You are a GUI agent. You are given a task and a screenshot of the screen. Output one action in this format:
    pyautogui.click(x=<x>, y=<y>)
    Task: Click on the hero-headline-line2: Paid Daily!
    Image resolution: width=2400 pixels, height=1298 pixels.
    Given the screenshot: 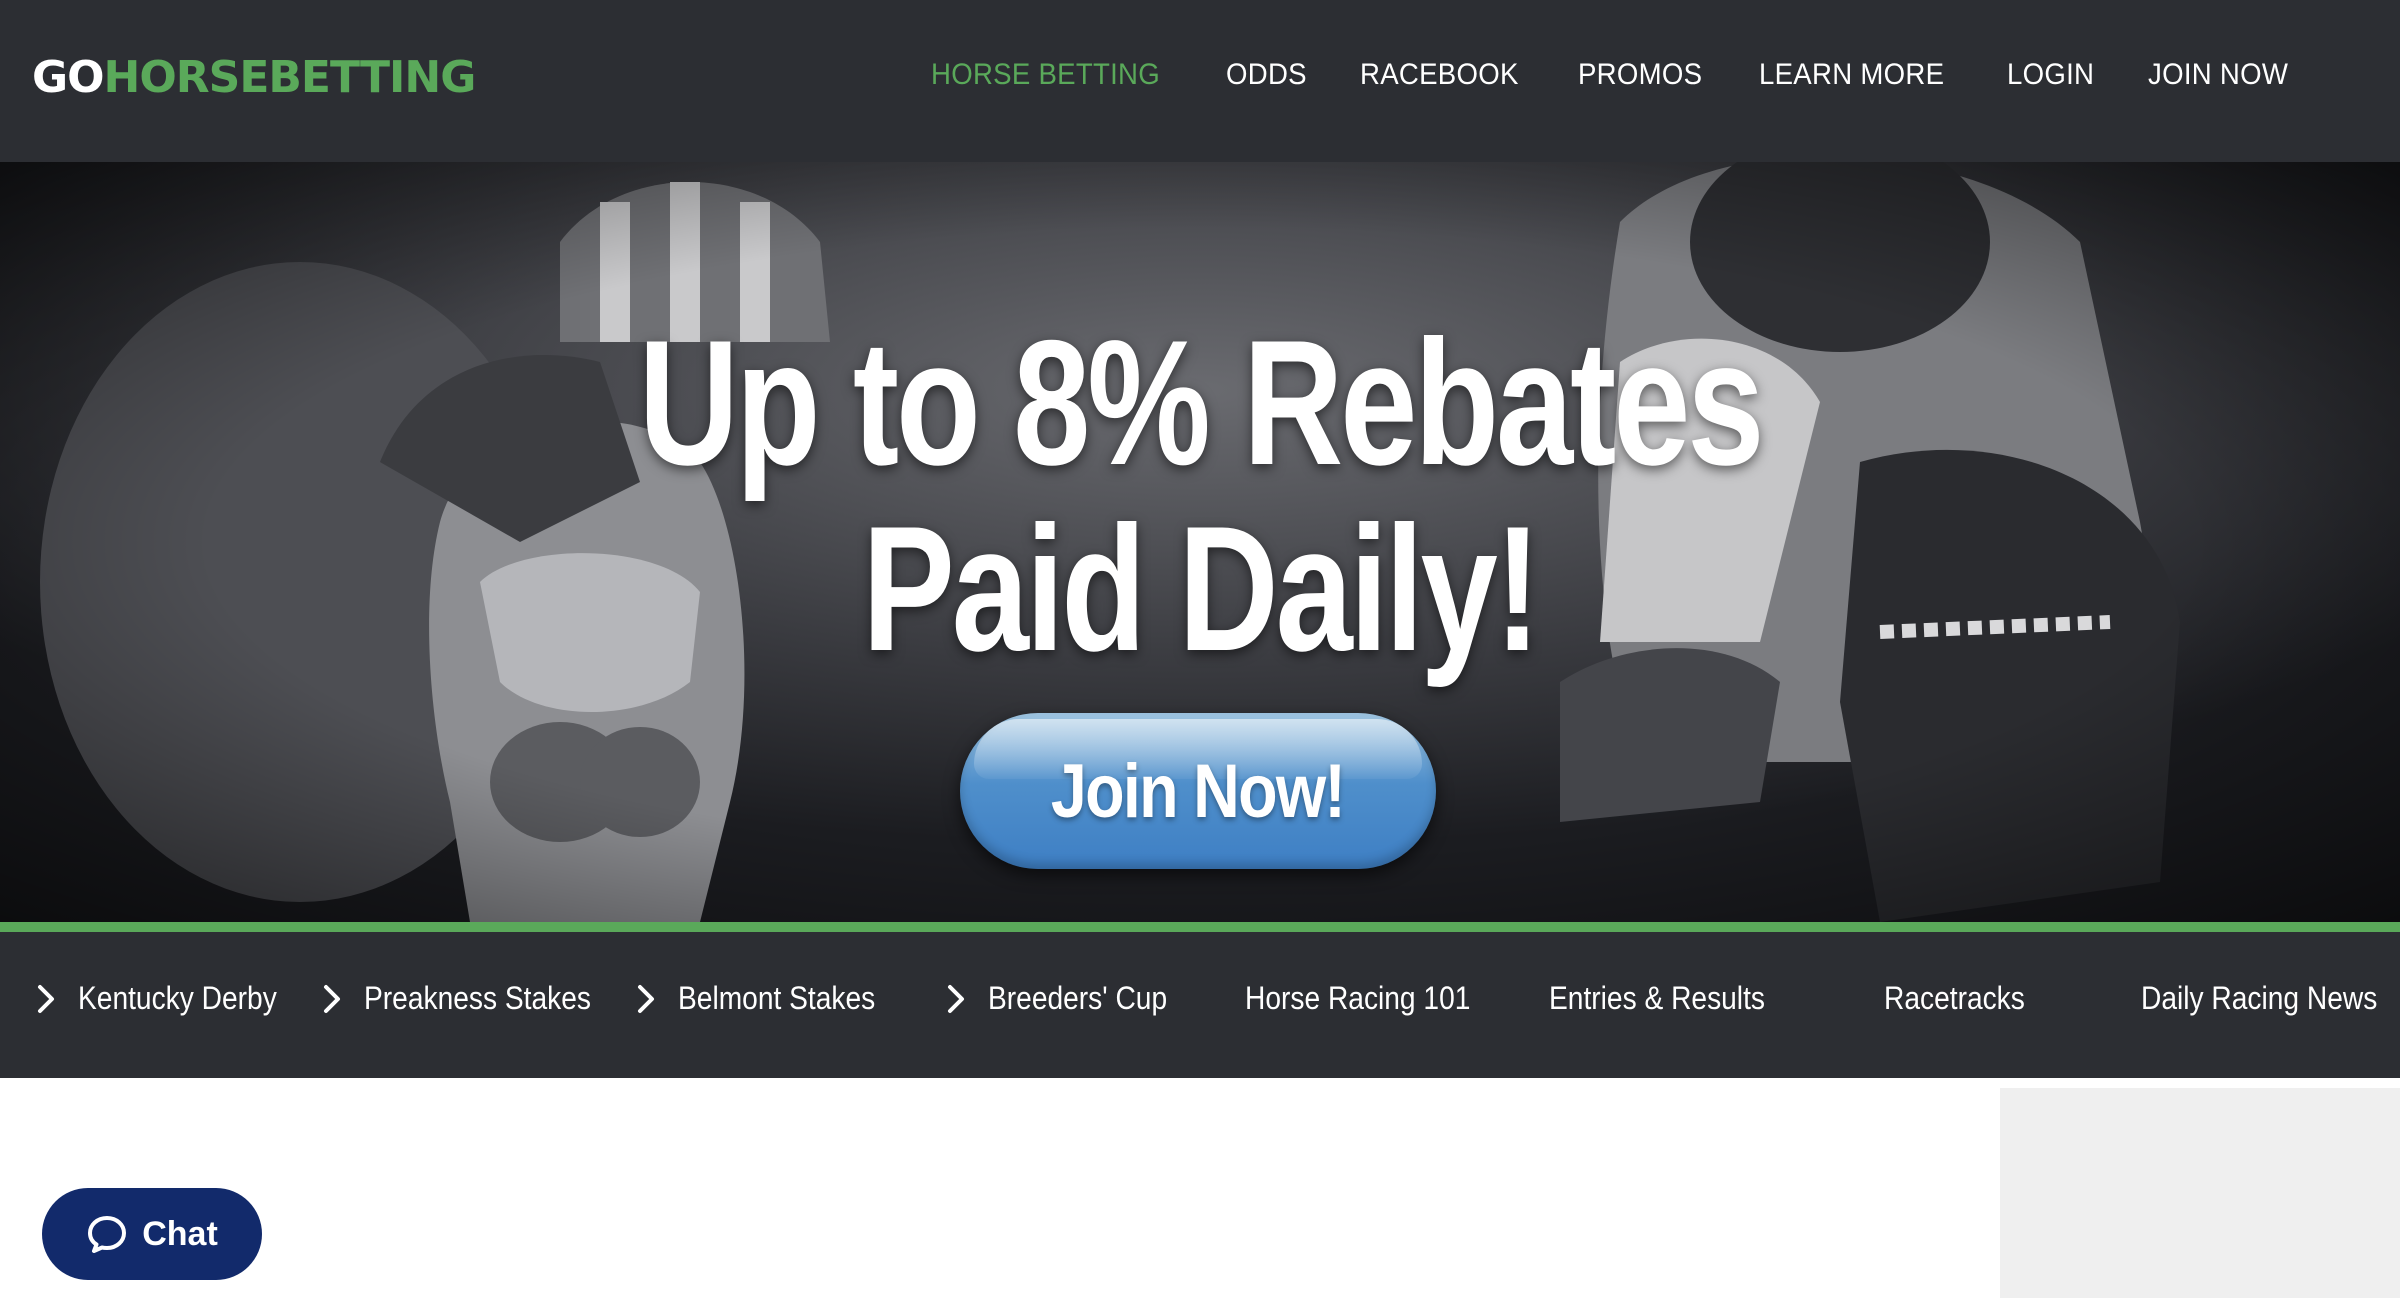 What is the action you would take?
    pyautogui.click(x=1201, y=588)
    